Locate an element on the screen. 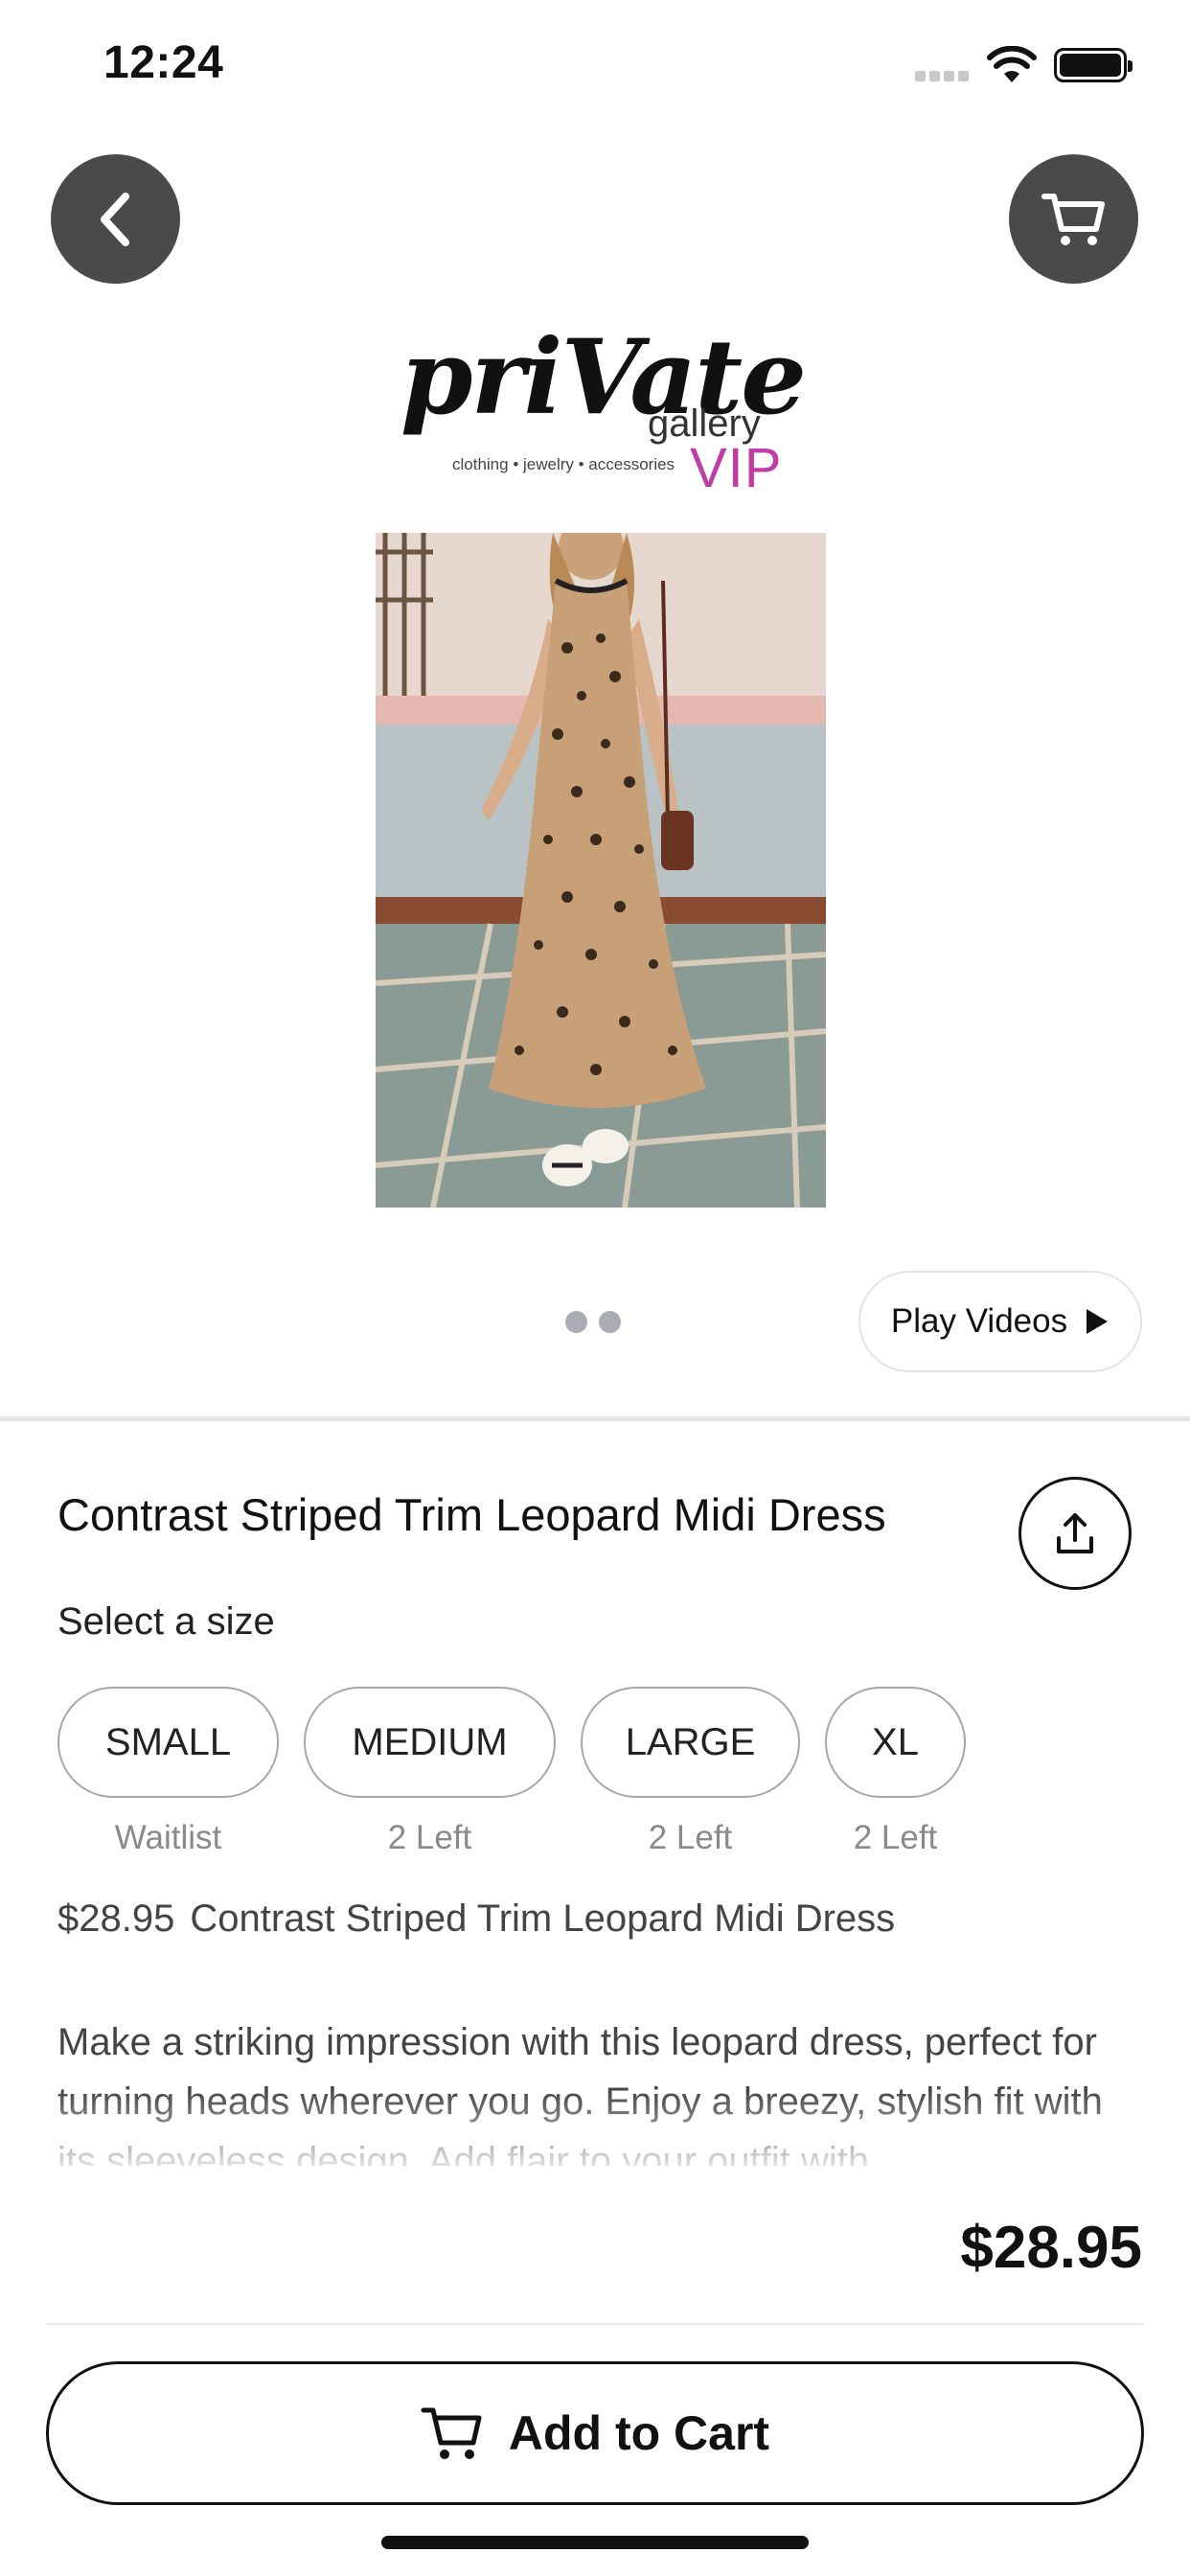 This screenshot has width=1190, height=2576. add-to-cart-button: Add to Cart is located at coordinates (595, 2433).